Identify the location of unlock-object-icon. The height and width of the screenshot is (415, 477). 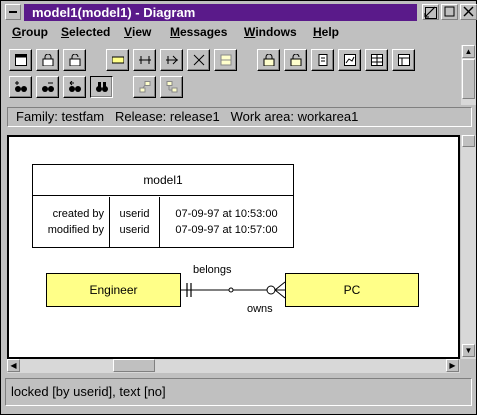
(296, 60).